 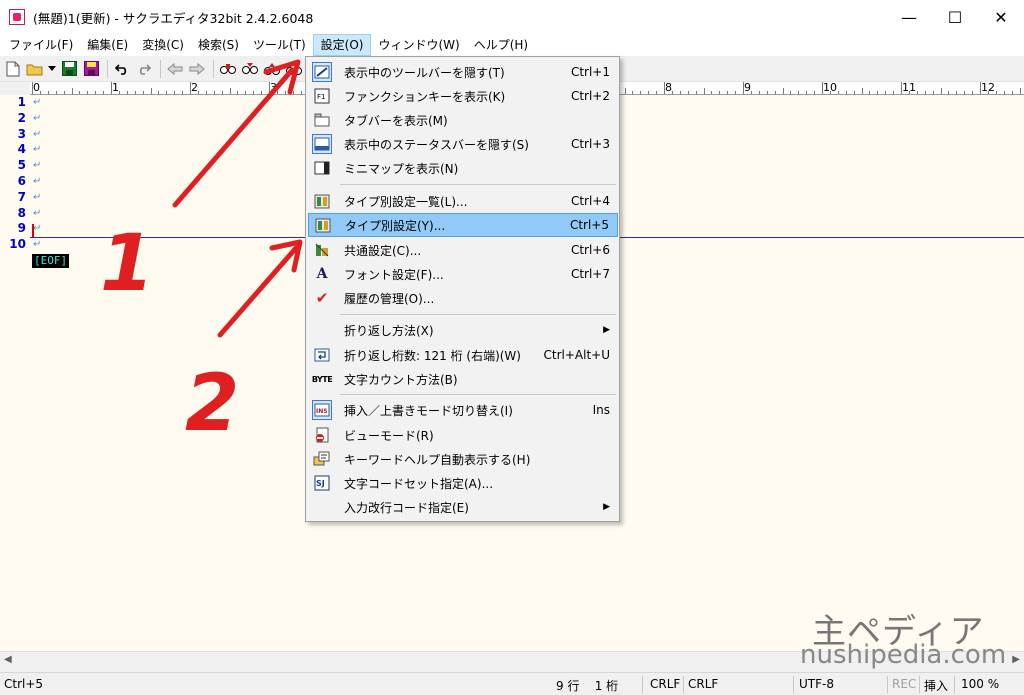 I want to click on menu-item-hide-statusbar: 表示中のステータスバーを隠す(S) Ctrl+3, so click(x=463, y=144).